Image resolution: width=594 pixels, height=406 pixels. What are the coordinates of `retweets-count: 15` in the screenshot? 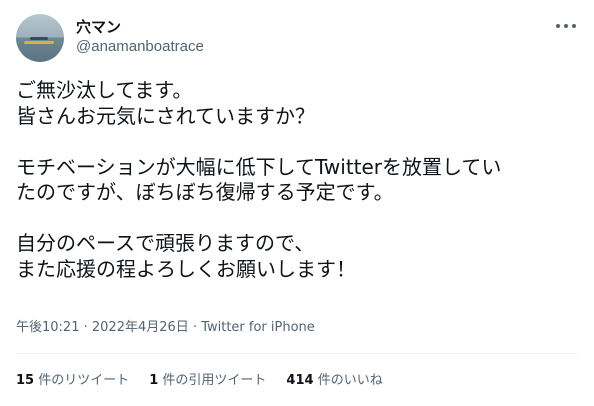 It's located at (25, 380).